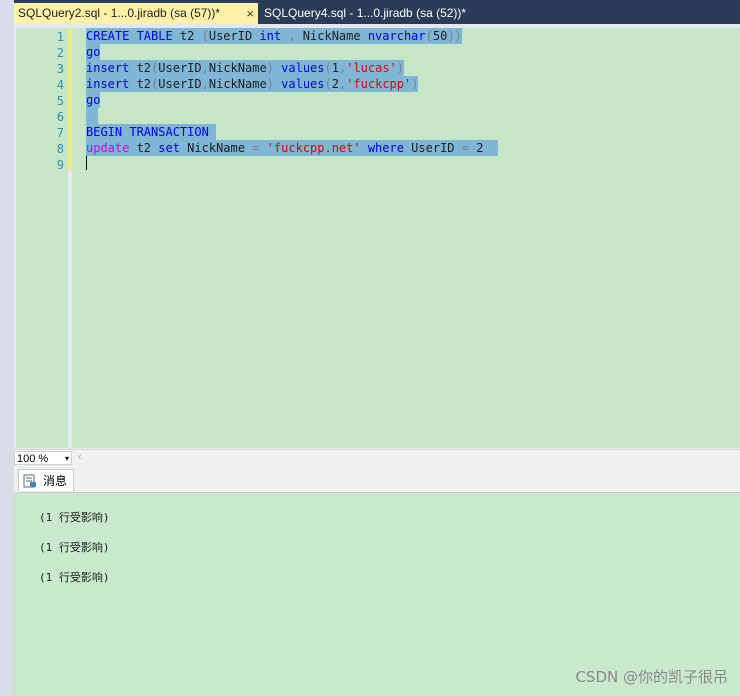 The height and width of the screenshot is (696, 740). What do you see at coordinates (7, 347) in the screenshot?
I see `left-panel-edge` at bounding box center [7, 347].